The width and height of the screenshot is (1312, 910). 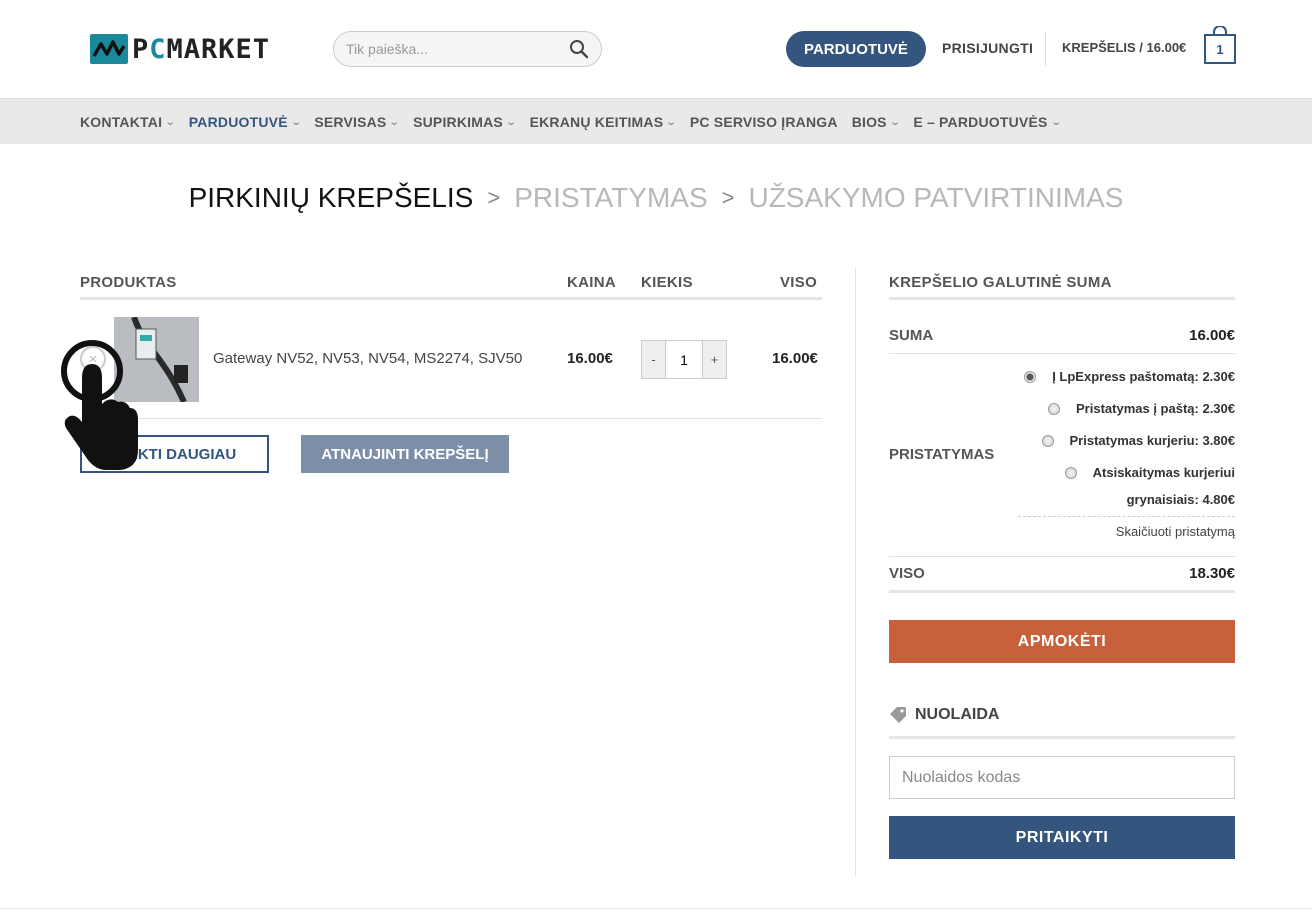 I want to click on qty-input, so click(x=684, y=359).